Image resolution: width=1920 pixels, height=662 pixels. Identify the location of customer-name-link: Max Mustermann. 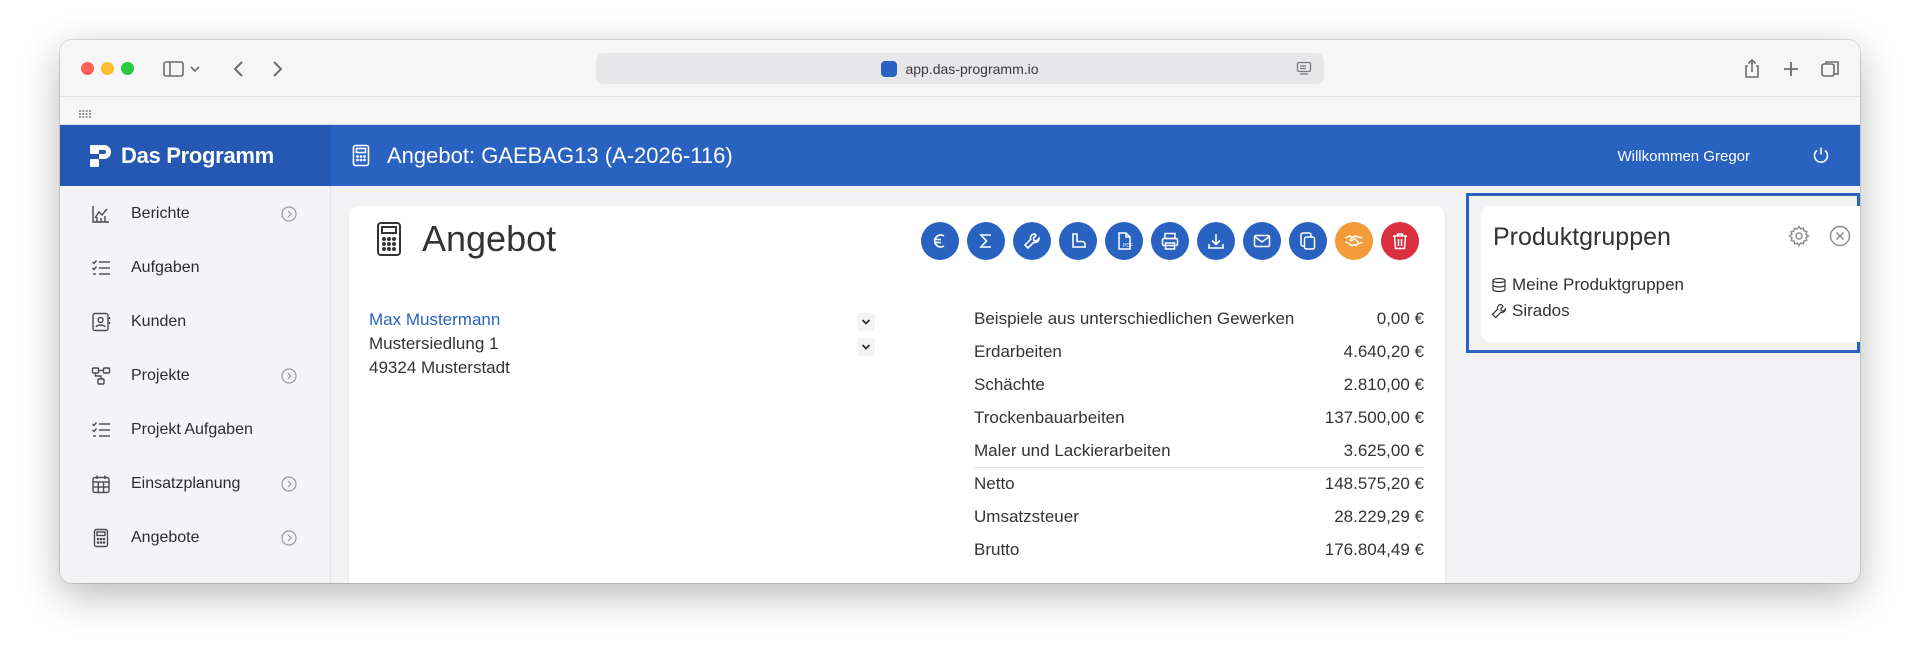
(434, 320).